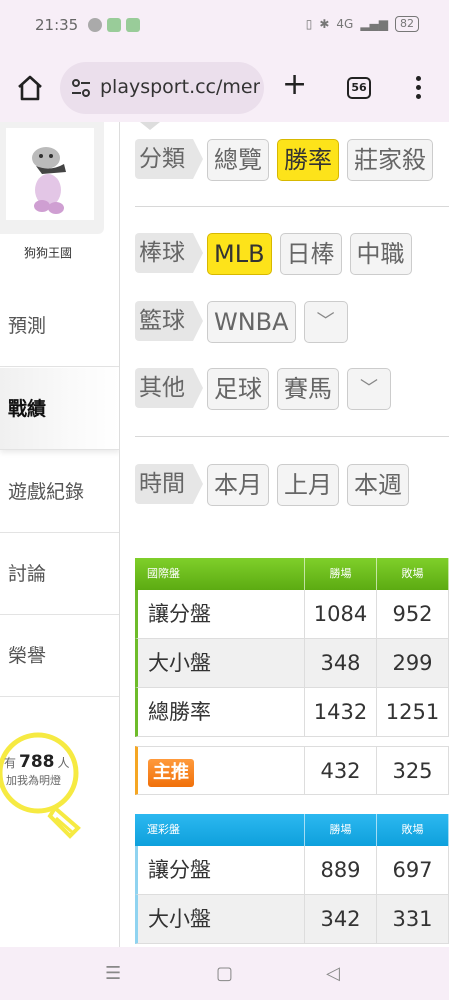 The image size is (449, 1000). What do you see at coordinates (113, 973) in the screenshot?
I see `recents-icon: ☰` at bounding box center [113, 973].